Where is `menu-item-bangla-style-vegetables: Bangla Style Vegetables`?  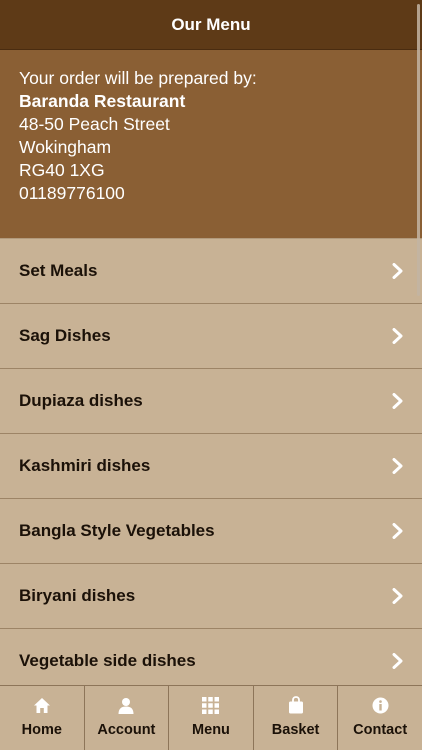
menu-item-bangla-style-vegetables: Bangla Style Vegetables is located at coordinates (211, 530).